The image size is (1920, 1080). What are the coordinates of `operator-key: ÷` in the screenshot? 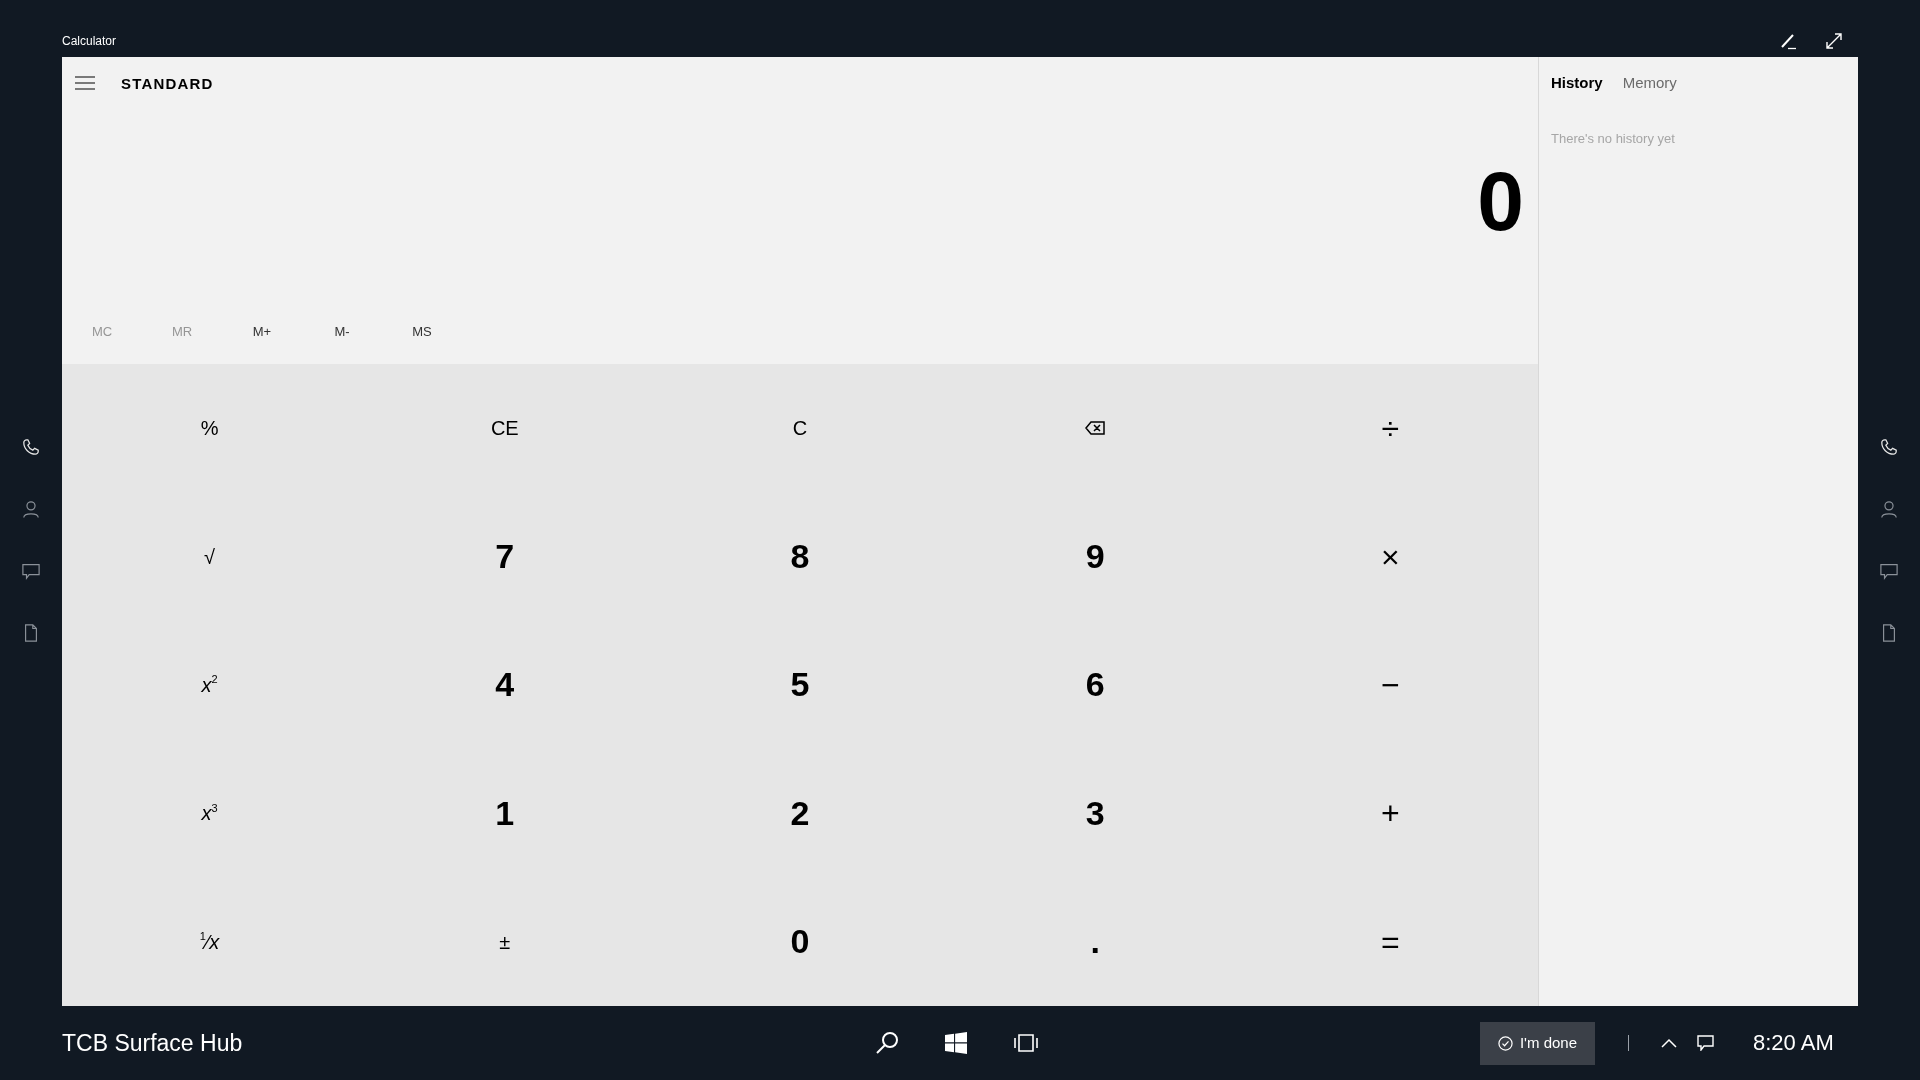 It's located at (1390, 428).